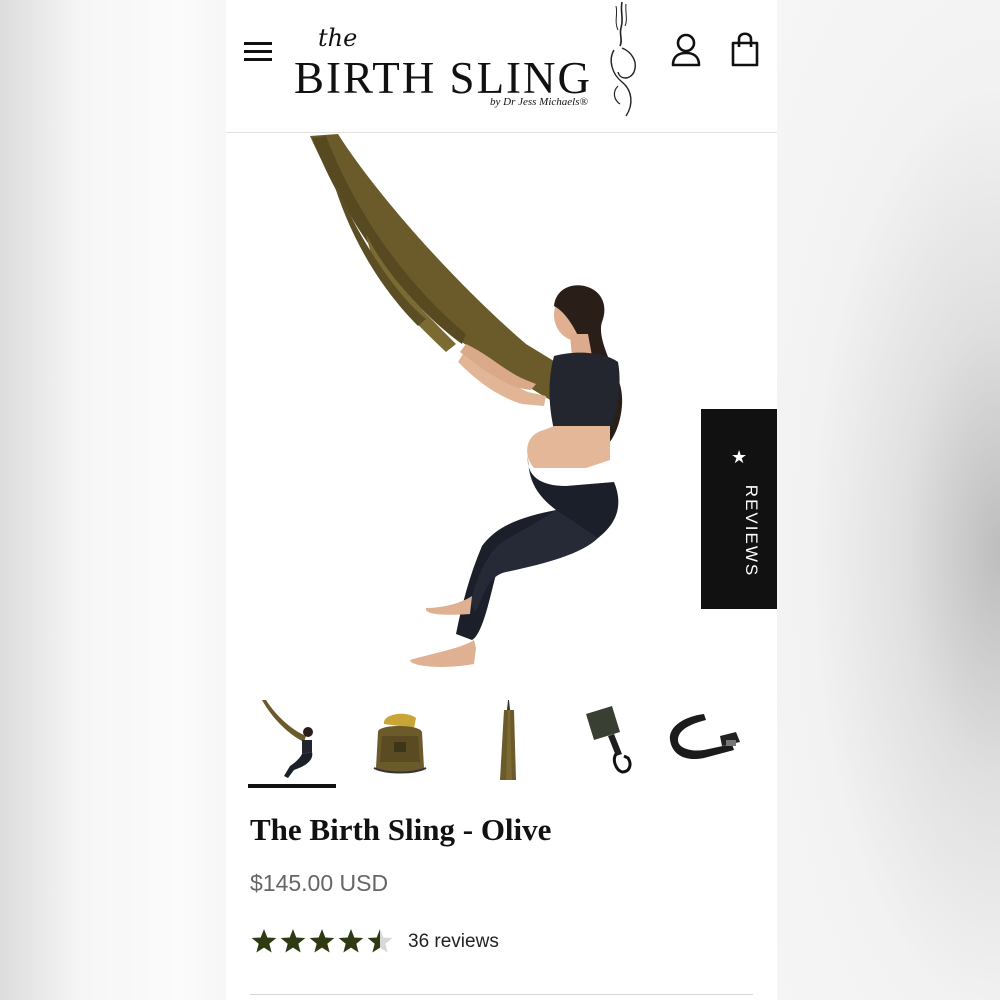 The width and height of the screenshot is (1000, 1000). I want to click on thumbnail-hanging-sling, so click(508, 742).